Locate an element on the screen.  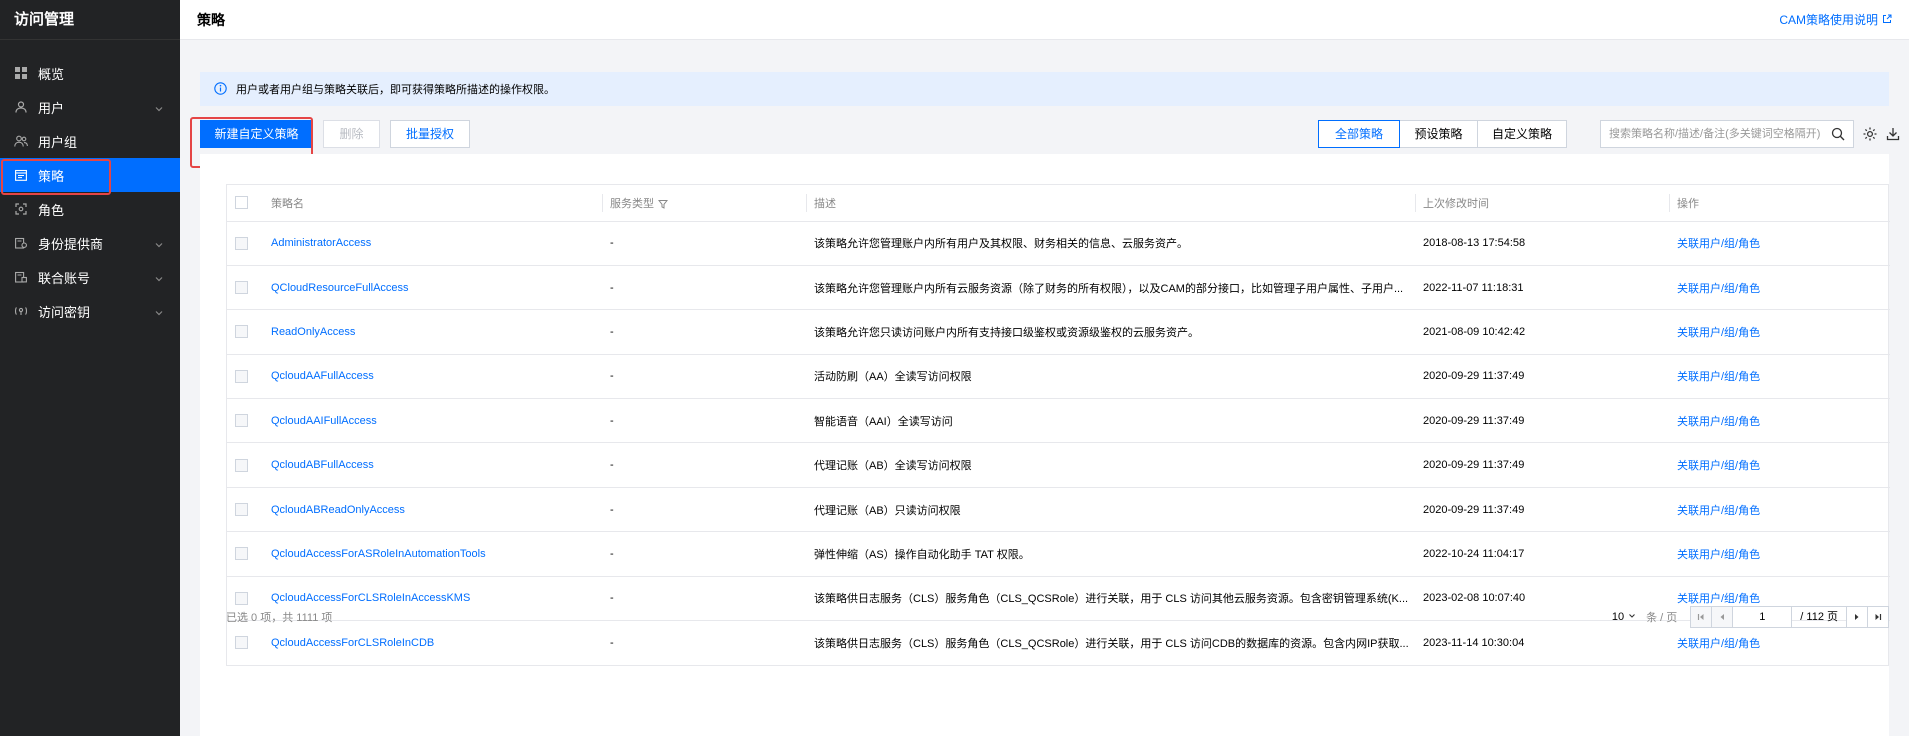
sidebar-title: 访问管理 is located at coordinates (90, 20).